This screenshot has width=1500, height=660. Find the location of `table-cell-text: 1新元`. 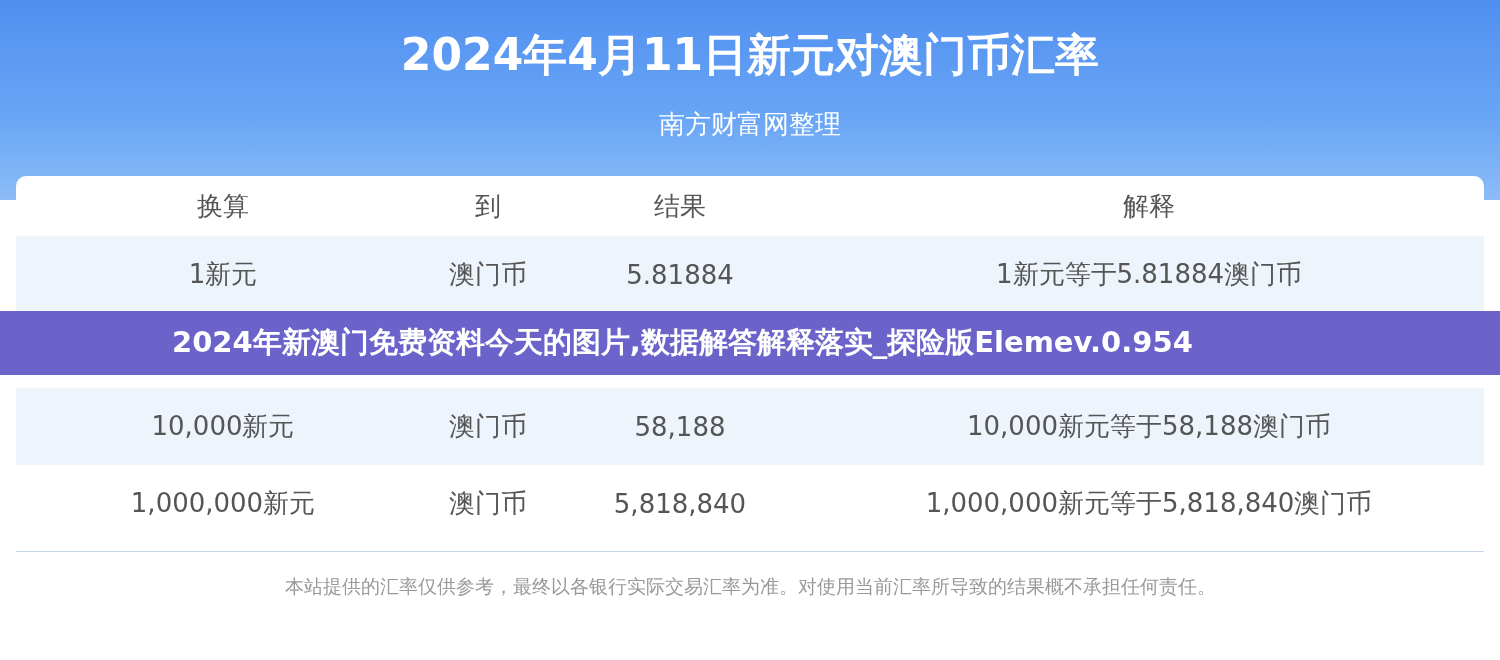

table-cell-text: 1新元 is located at coordinates (223, 274).